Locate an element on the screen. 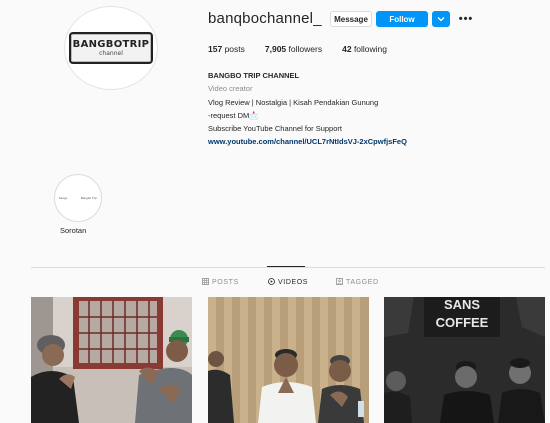 The width and height of the screenshot is (550, 423). tab-posts: POSTS is located at coordinates (220, 282).